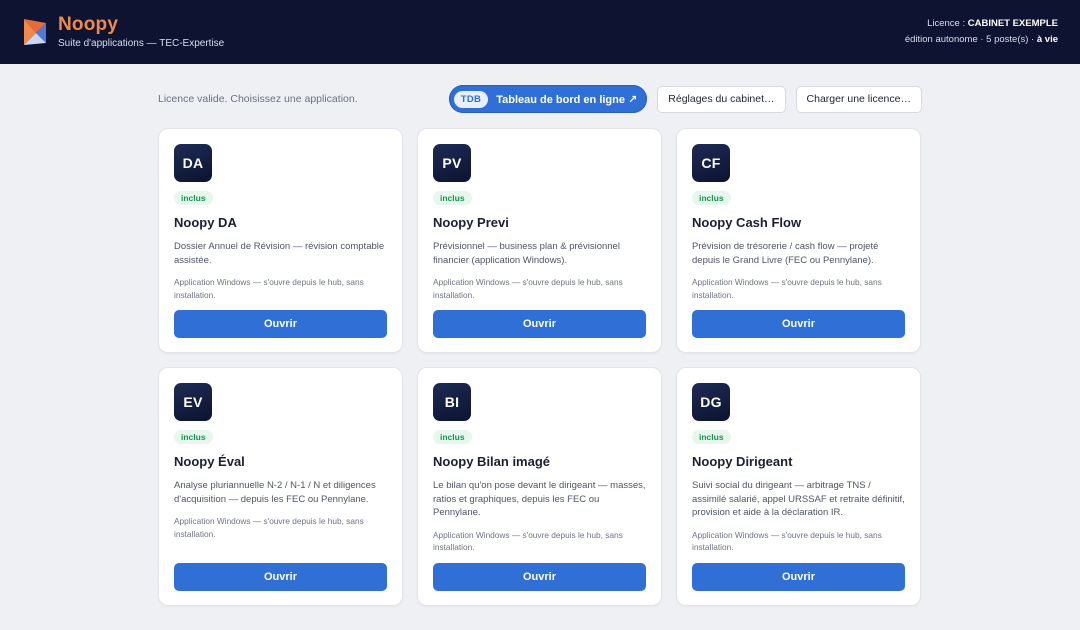 The width and height of the screenshot is (1080, 630). Describe the element at coordinates (539, 324) in the screenshot. I see `open-button-pv: Ouvrir` at that location.